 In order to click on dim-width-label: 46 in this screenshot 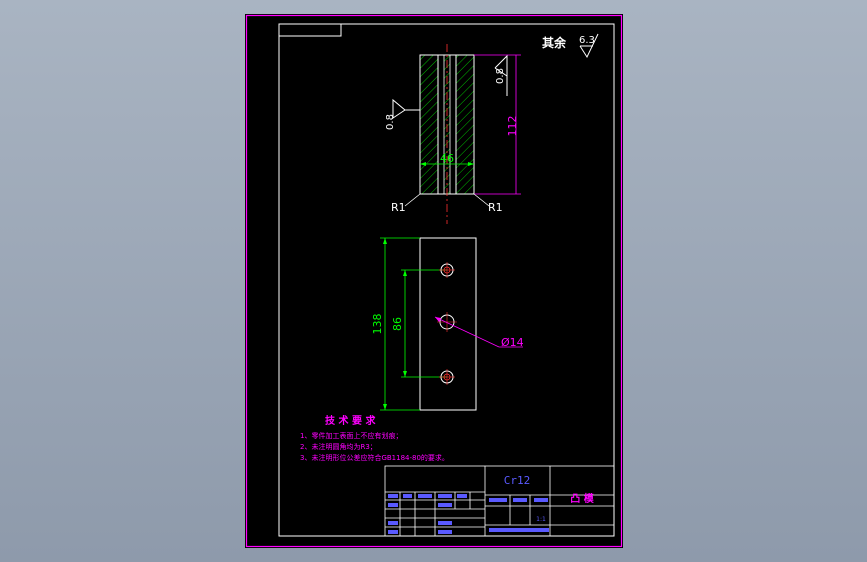, I will do `click(447, 158)`.